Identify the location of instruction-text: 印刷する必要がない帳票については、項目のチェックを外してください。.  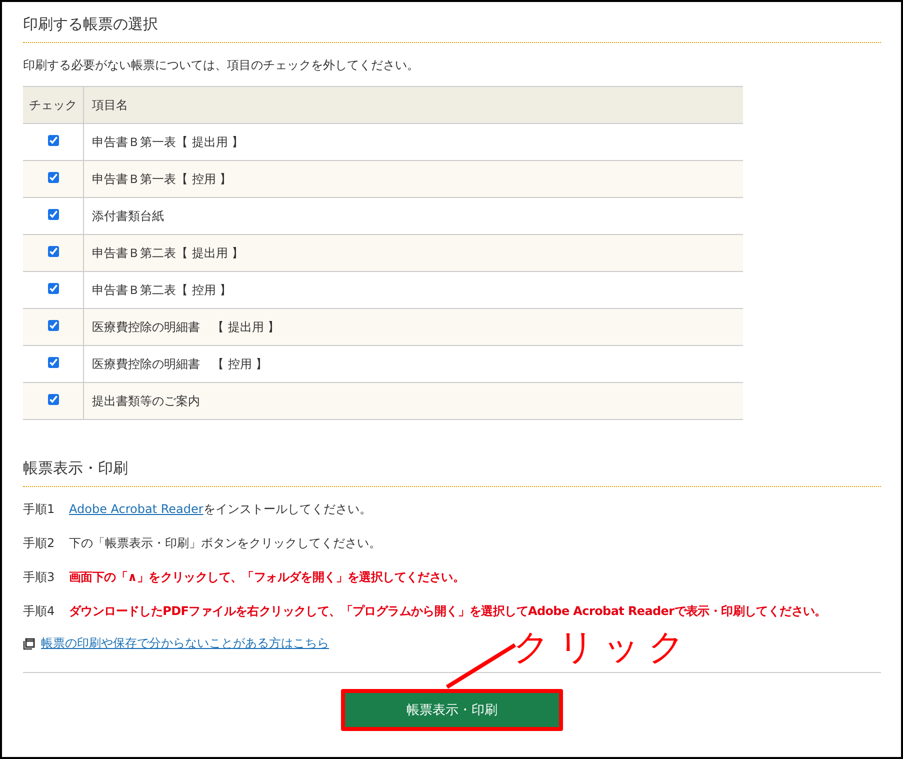
(221, 65).